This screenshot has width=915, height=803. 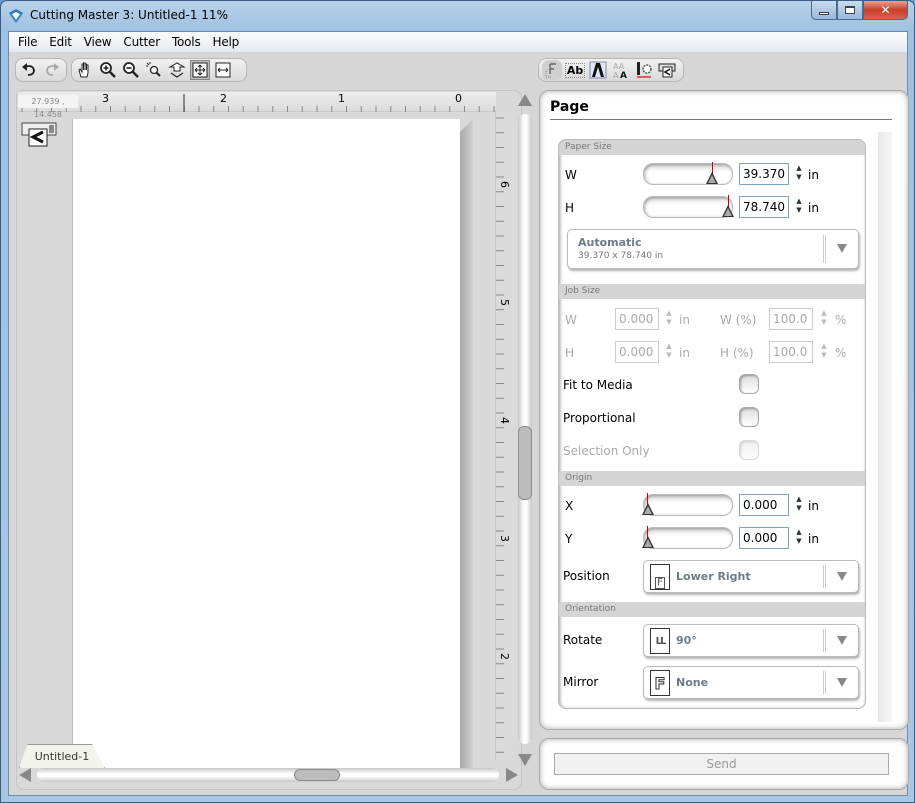 What do you see at coordinates (764, 174) in the screenshot?
I see `paper-width-input: 39.370` at bounding box center [764, 174].